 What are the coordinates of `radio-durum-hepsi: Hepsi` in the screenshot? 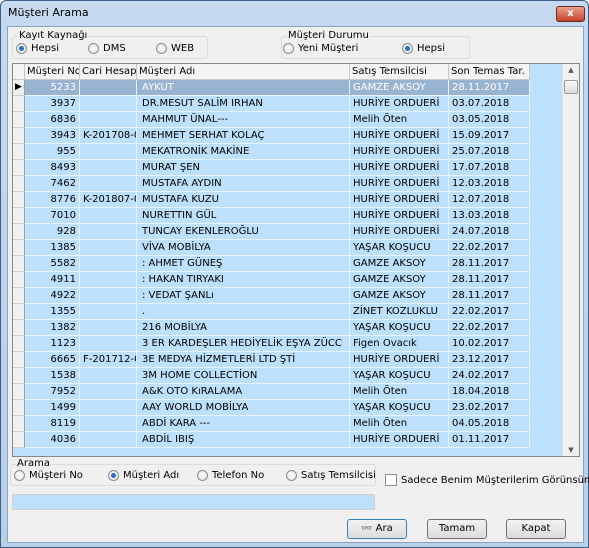 It's located at (423, 48).